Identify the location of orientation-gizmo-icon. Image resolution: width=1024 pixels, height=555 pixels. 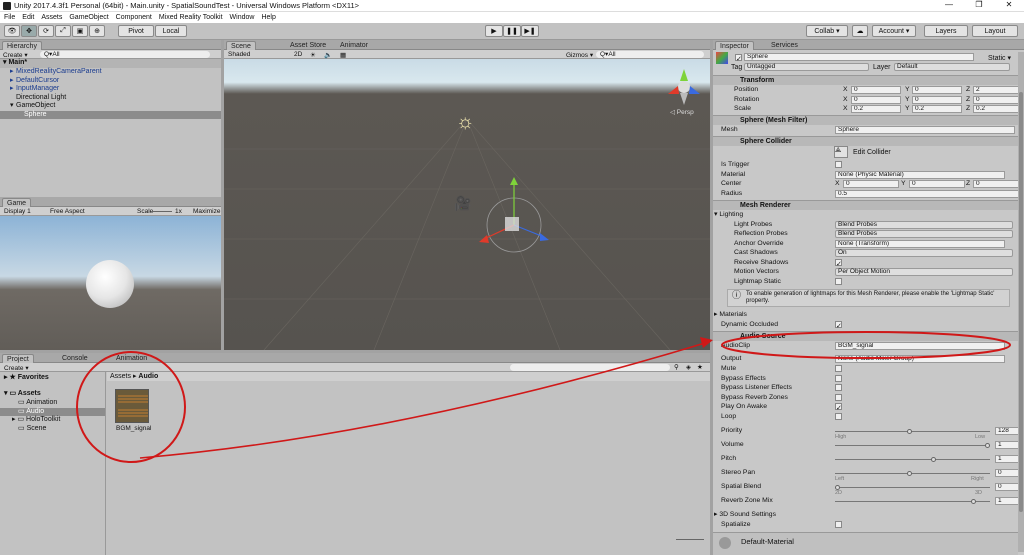
(684, 87).